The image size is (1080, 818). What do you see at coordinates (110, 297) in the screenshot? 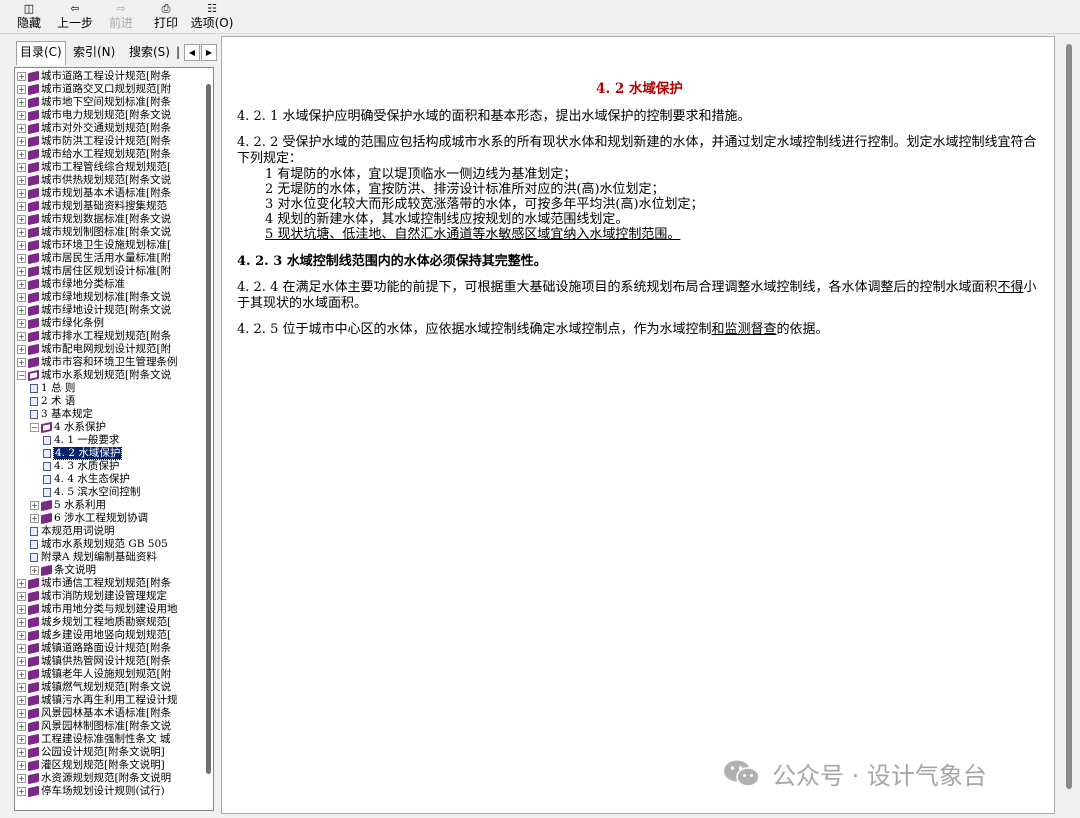
I see `tree-item: + 城市绿地规划标准[附条文说` at bounding box center [110, 297].